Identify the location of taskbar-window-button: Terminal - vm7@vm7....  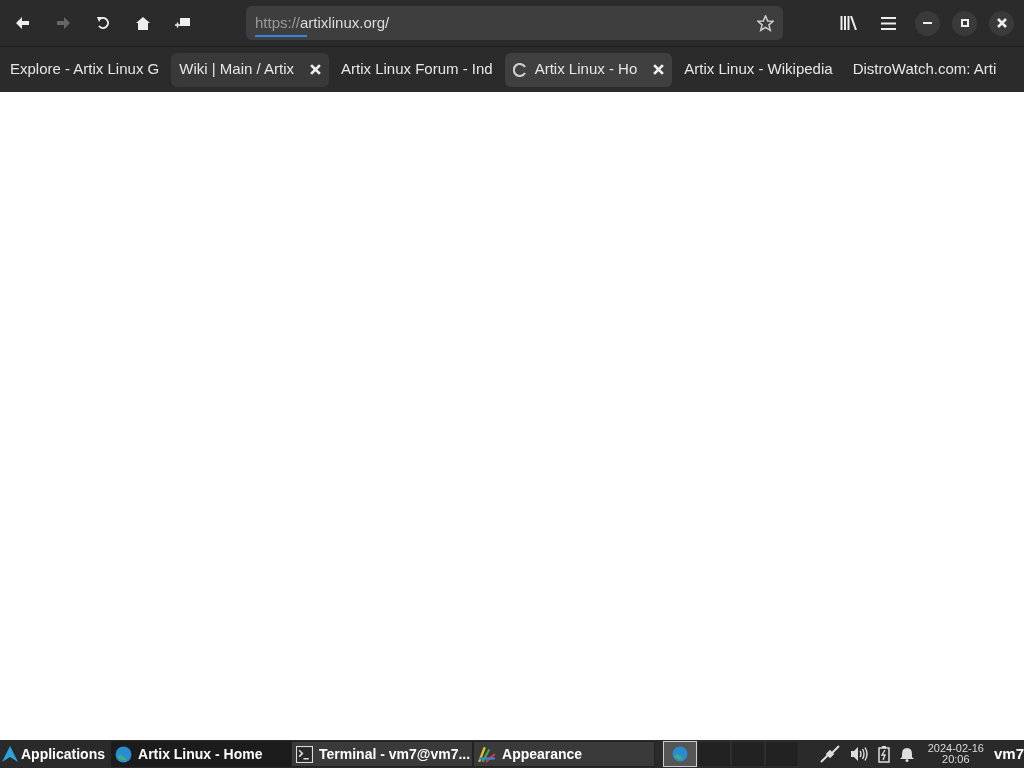
(382, 754).